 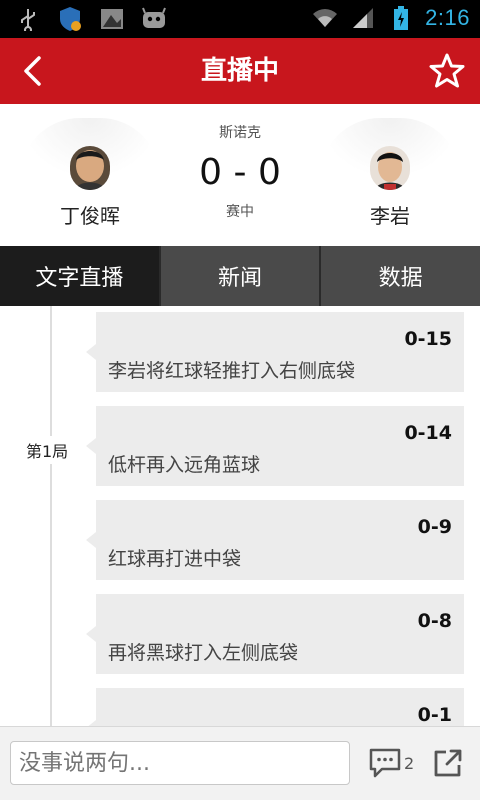 What do you see at coordinates (400, 276) in the screenshot?
I see `tab-stats: 数据` at bounding box center [400, 276].